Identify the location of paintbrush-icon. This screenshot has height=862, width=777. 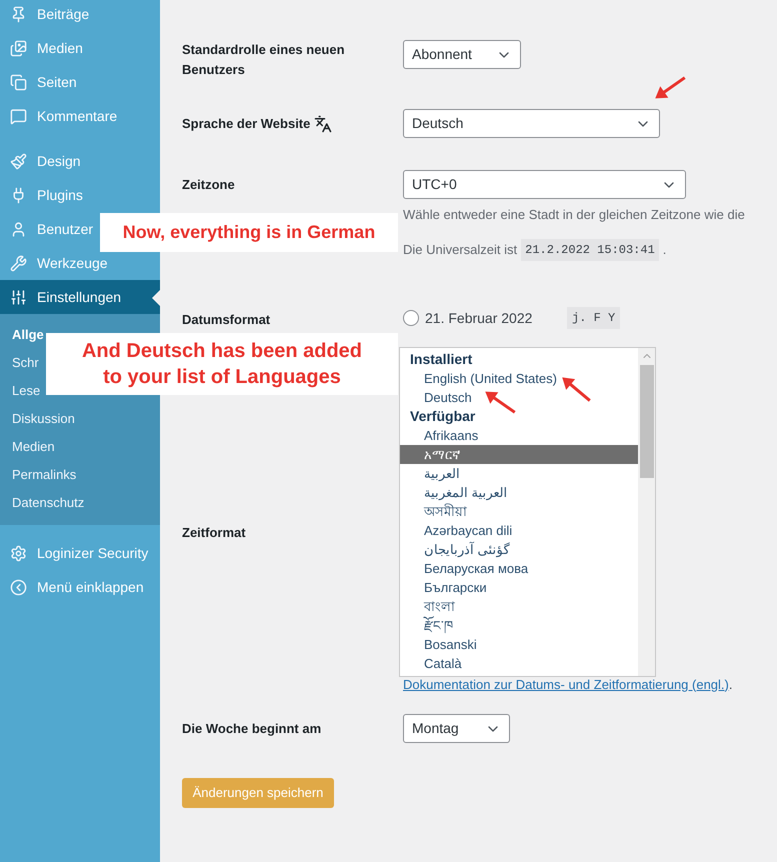
(18, 161).